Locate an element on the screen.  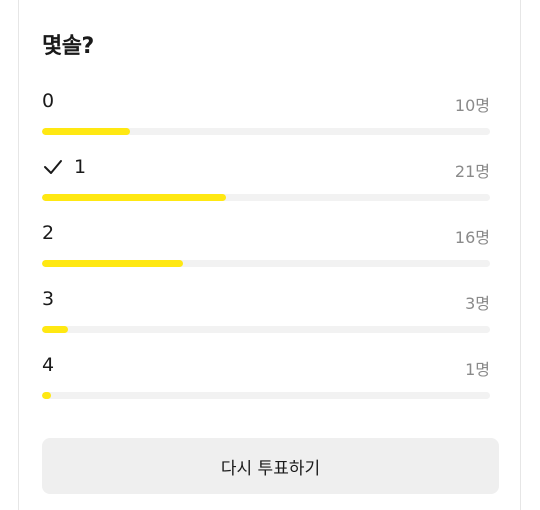
poll-option-2: 2 16명 is located at coordinates (266, 251).